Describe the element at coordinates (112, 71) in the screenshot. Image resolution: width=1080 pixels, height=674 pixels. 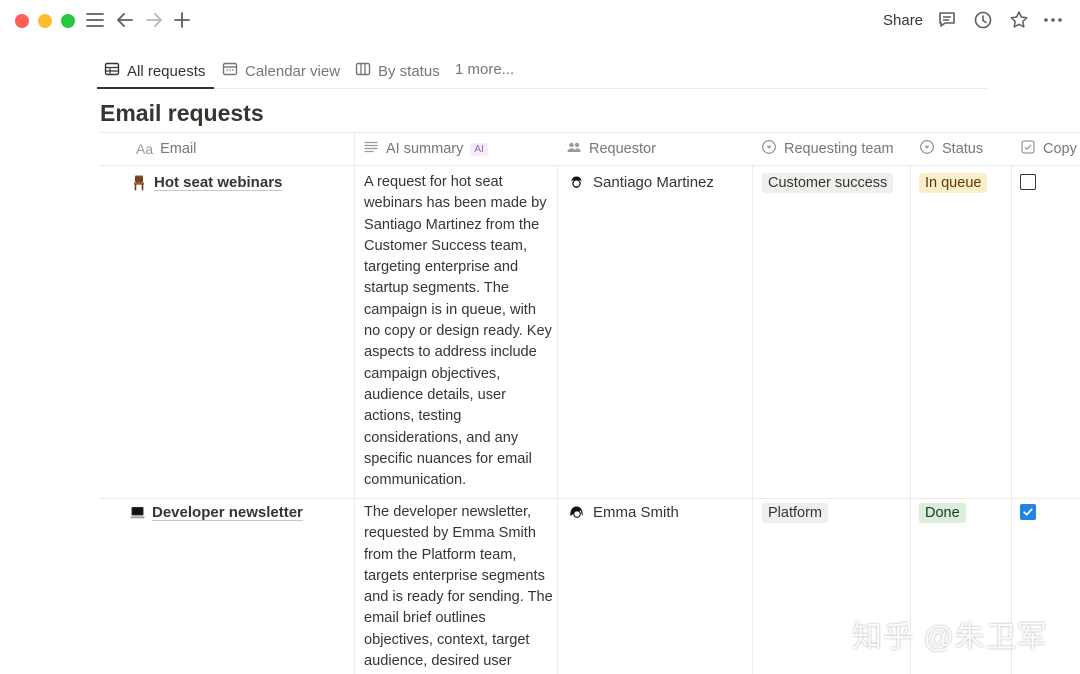
I see `table-icon` at that location.